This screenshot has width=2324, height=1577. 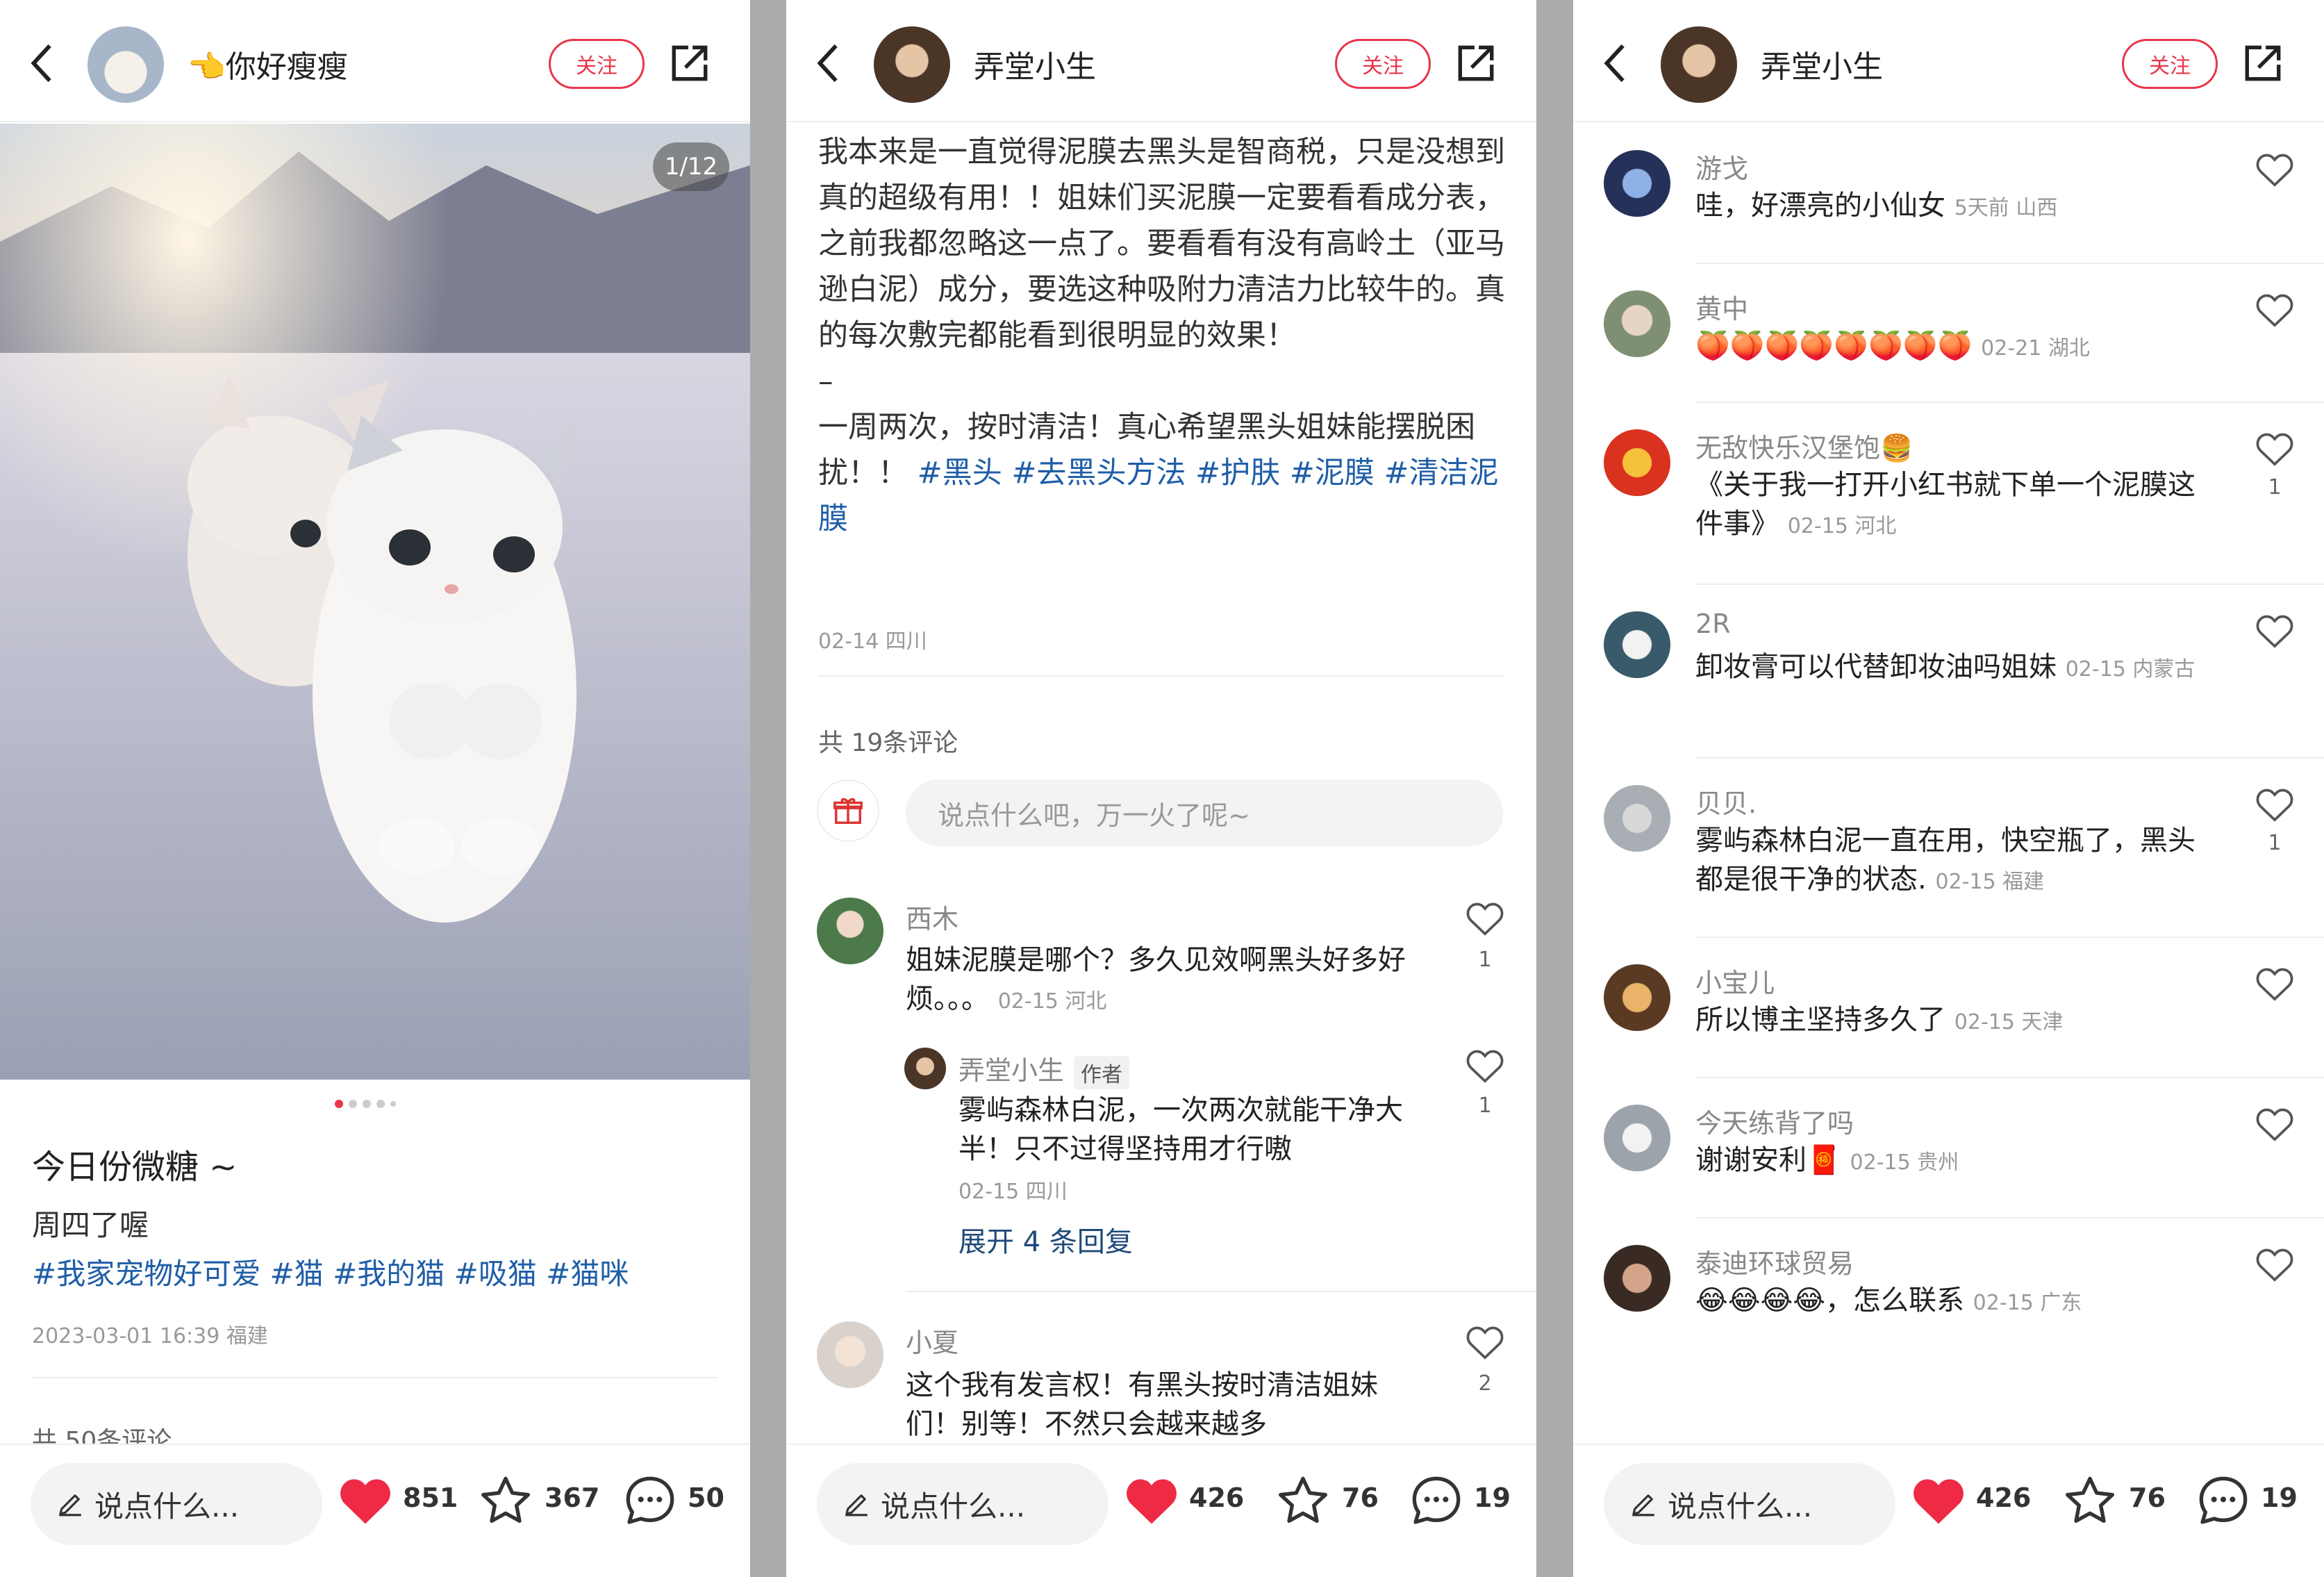 What do you see at coordinates (1721, 166) in the screenshot?
I see `commenter-name: 游戈` at bounding box center [1721, 166].